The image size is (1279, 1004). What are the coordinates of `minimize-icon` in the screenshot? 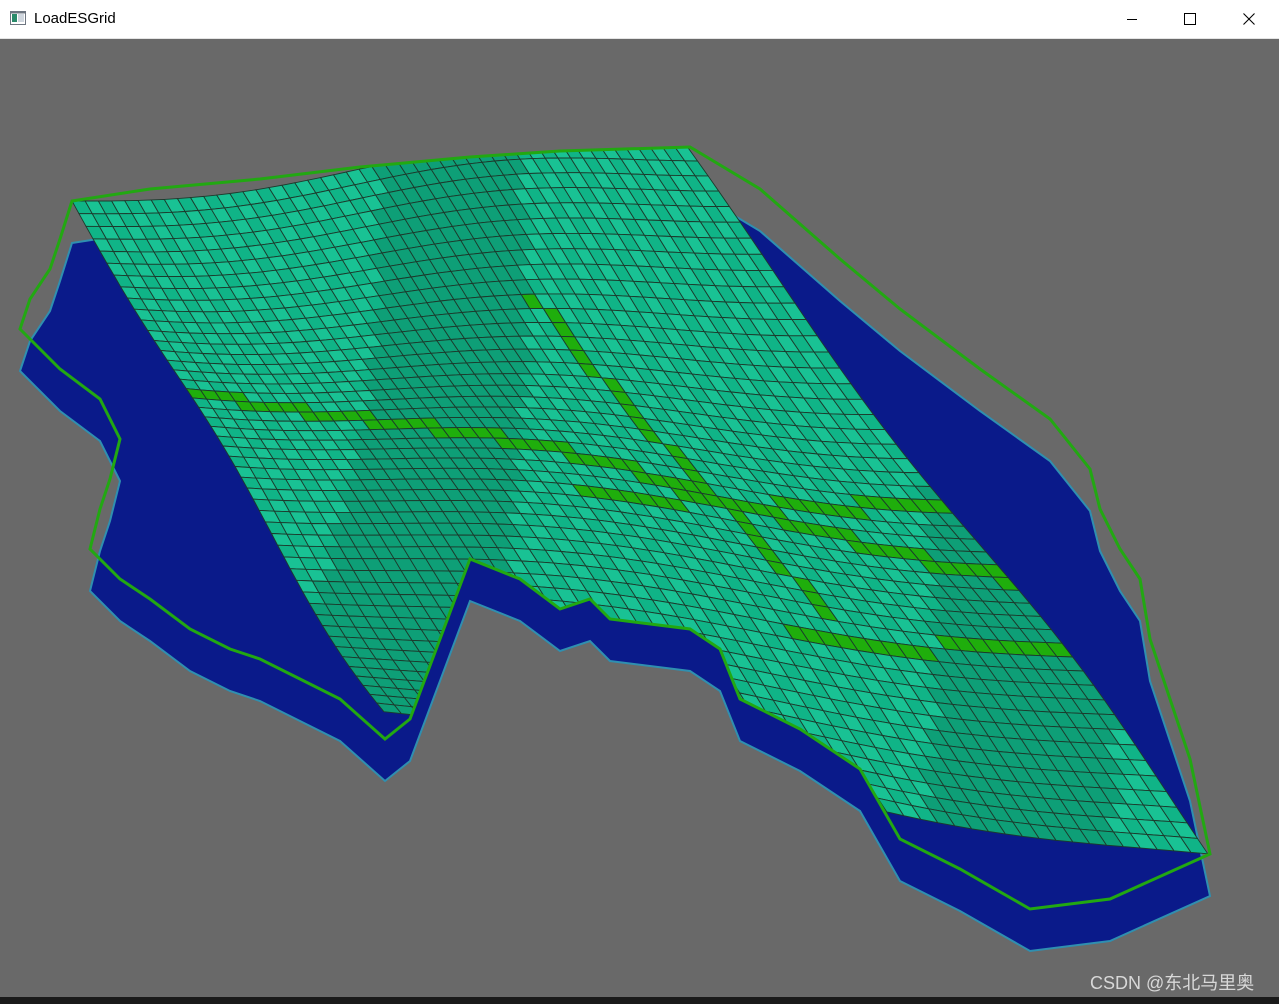 It's located at (1132, 19).